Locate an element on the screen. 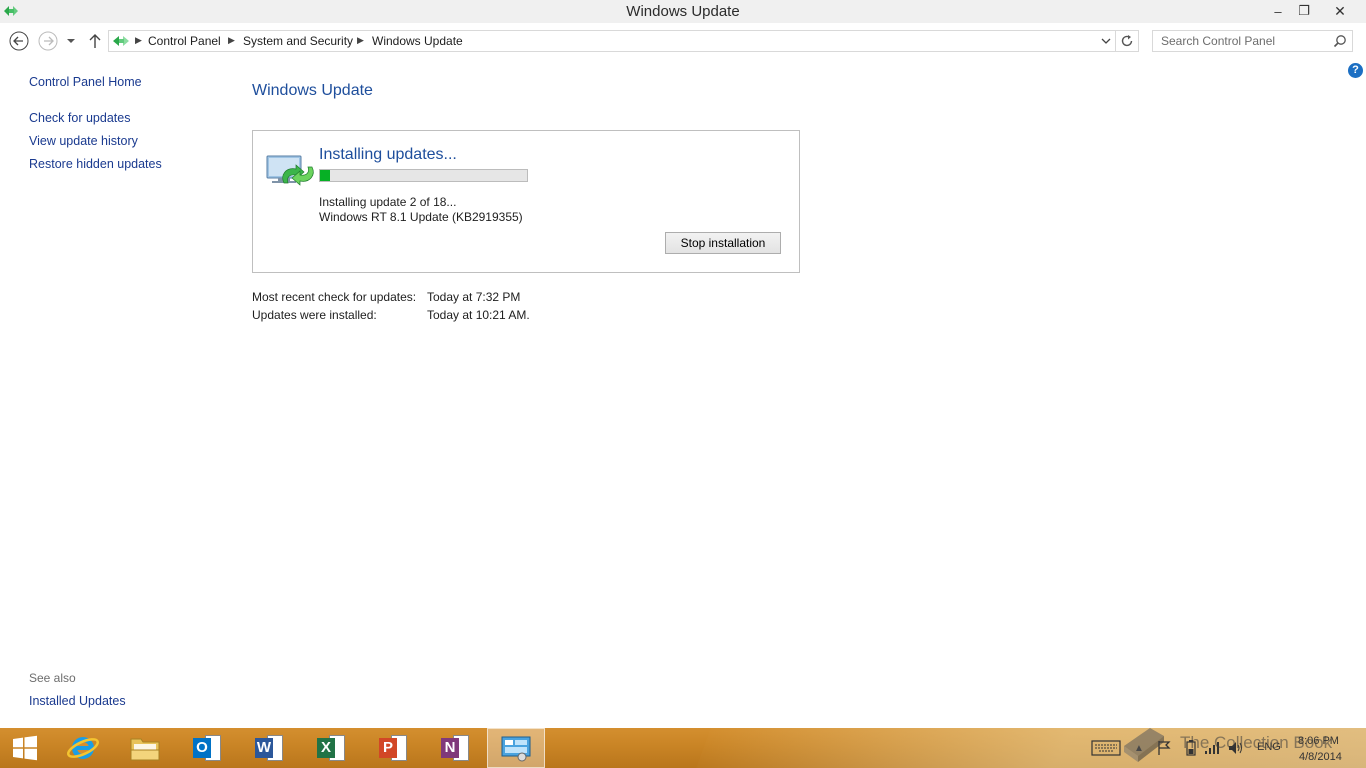  book-logo-icon is located at coordinates (1144, 745).